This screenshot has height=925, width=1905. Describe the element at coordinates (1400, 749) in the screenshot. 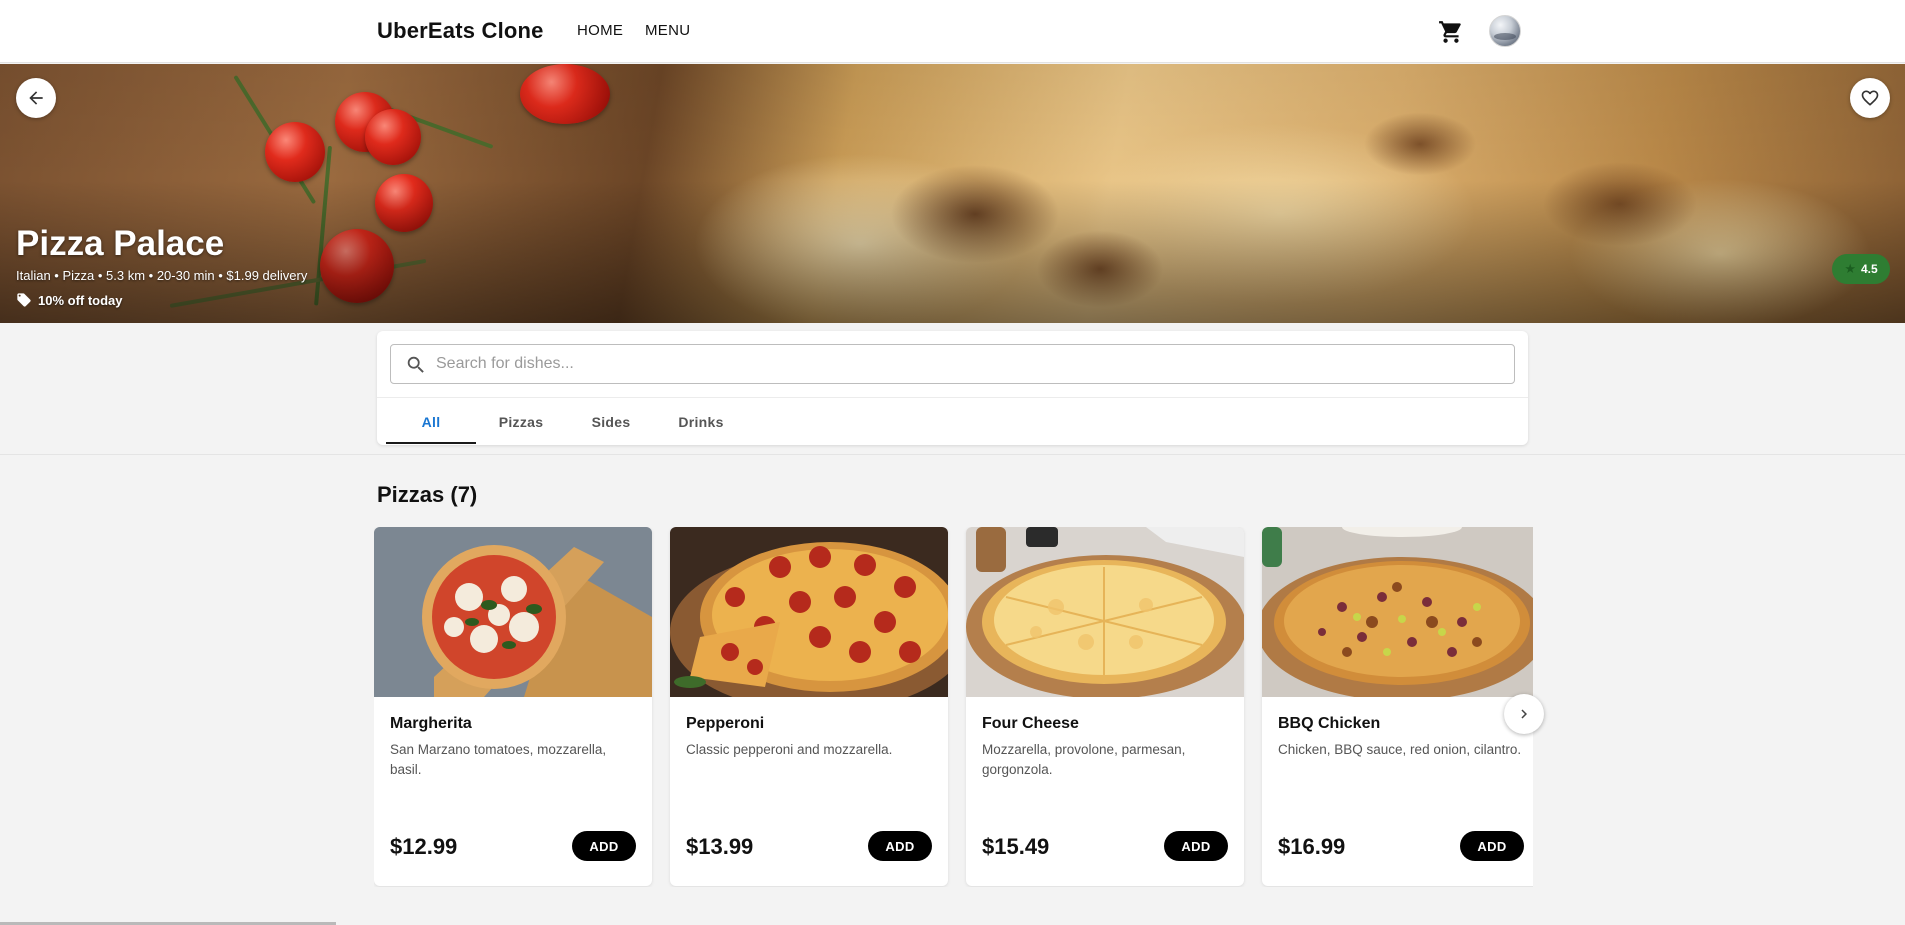

I see `menu-item-description: Chicken, BBQ sauce, red onion, cilantro.` at that location.